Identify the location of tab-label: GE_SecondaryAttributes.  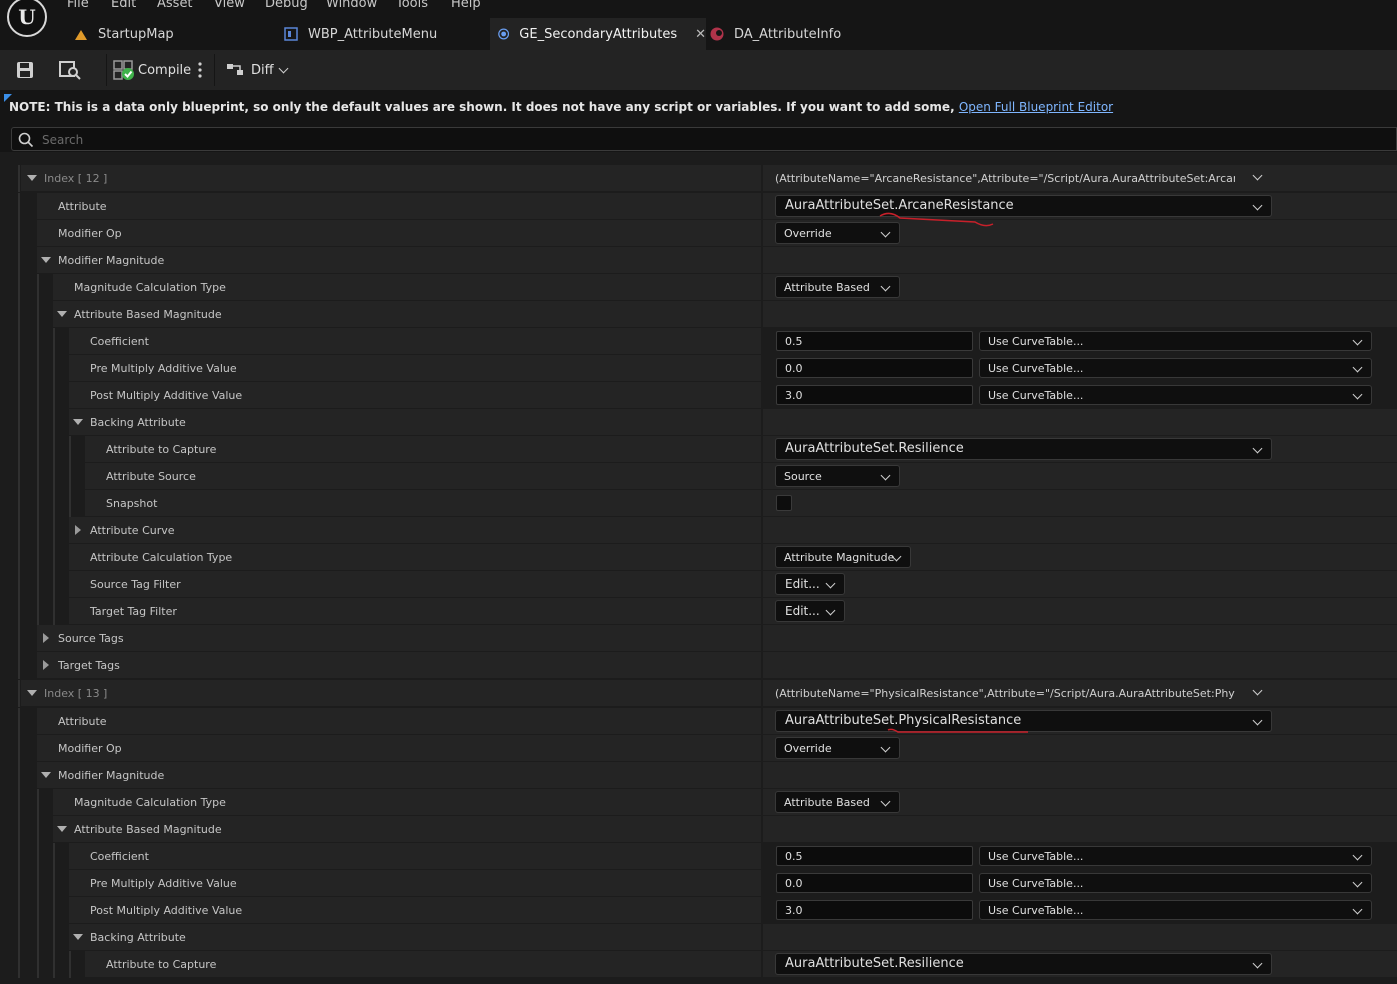
(598, 34).